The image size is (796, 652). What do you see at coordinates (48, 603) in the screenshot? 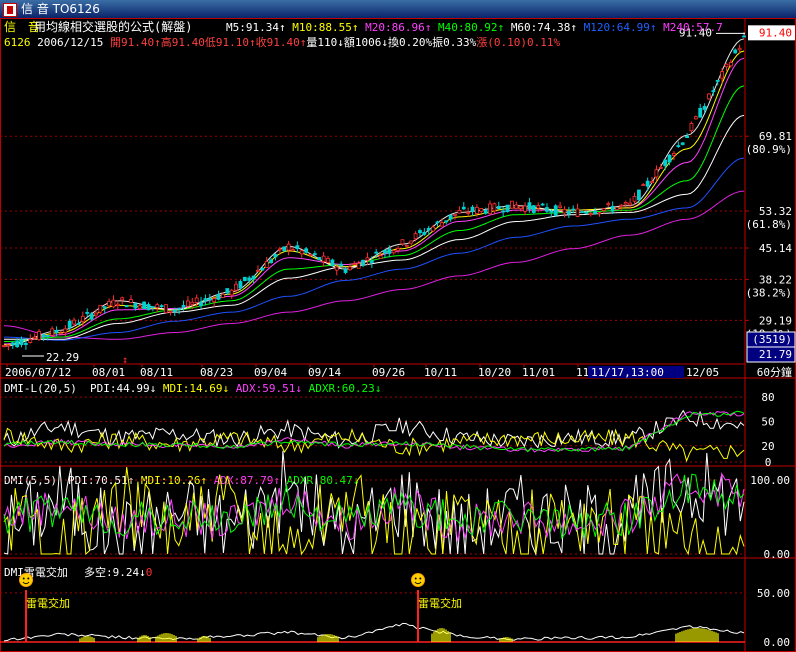
I see `signal-marker-label: 雷電交加` at bounding box center [48, 603].